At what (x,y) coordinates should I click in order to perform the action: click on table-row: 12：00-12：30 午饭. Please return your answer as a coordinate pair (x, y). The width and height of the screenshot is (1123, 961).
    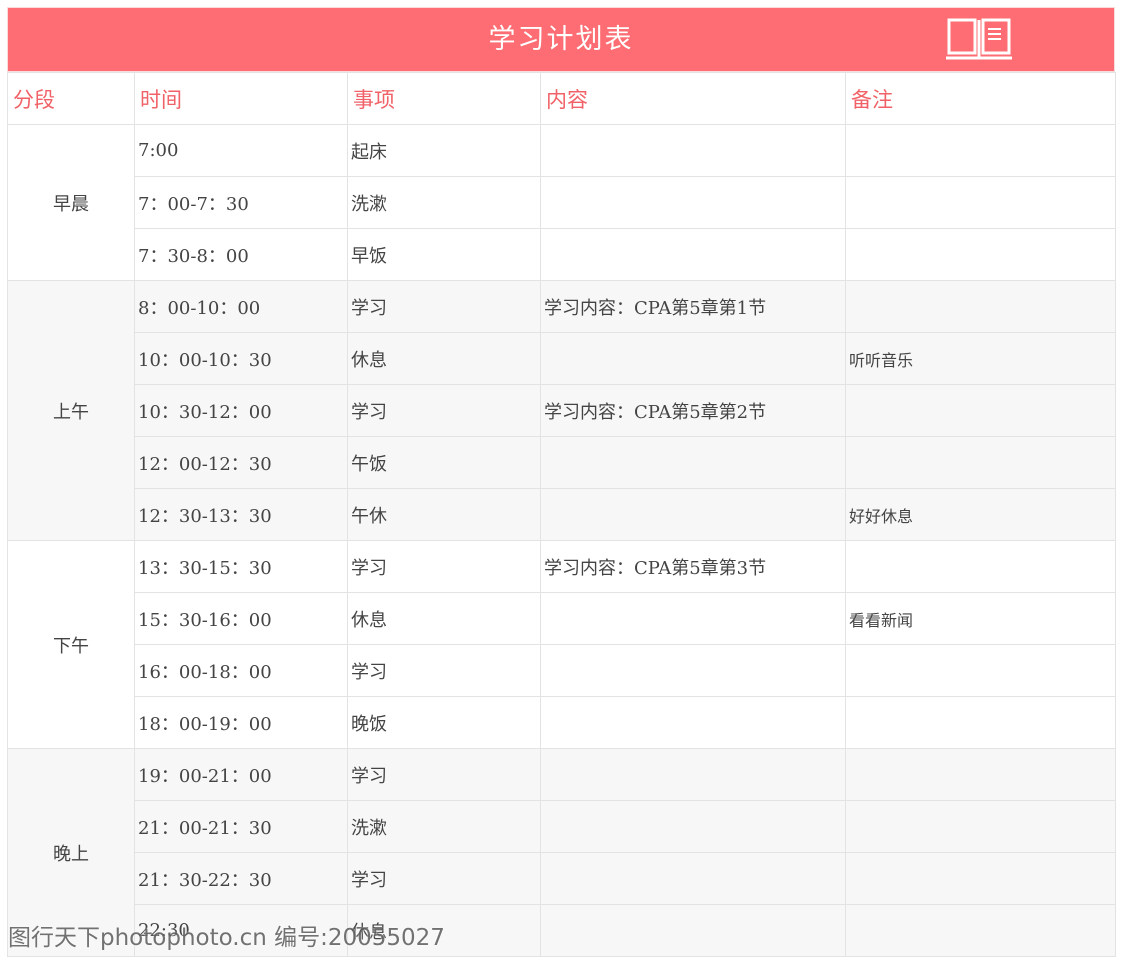
    Looking at the image, I should click on (562, 462).